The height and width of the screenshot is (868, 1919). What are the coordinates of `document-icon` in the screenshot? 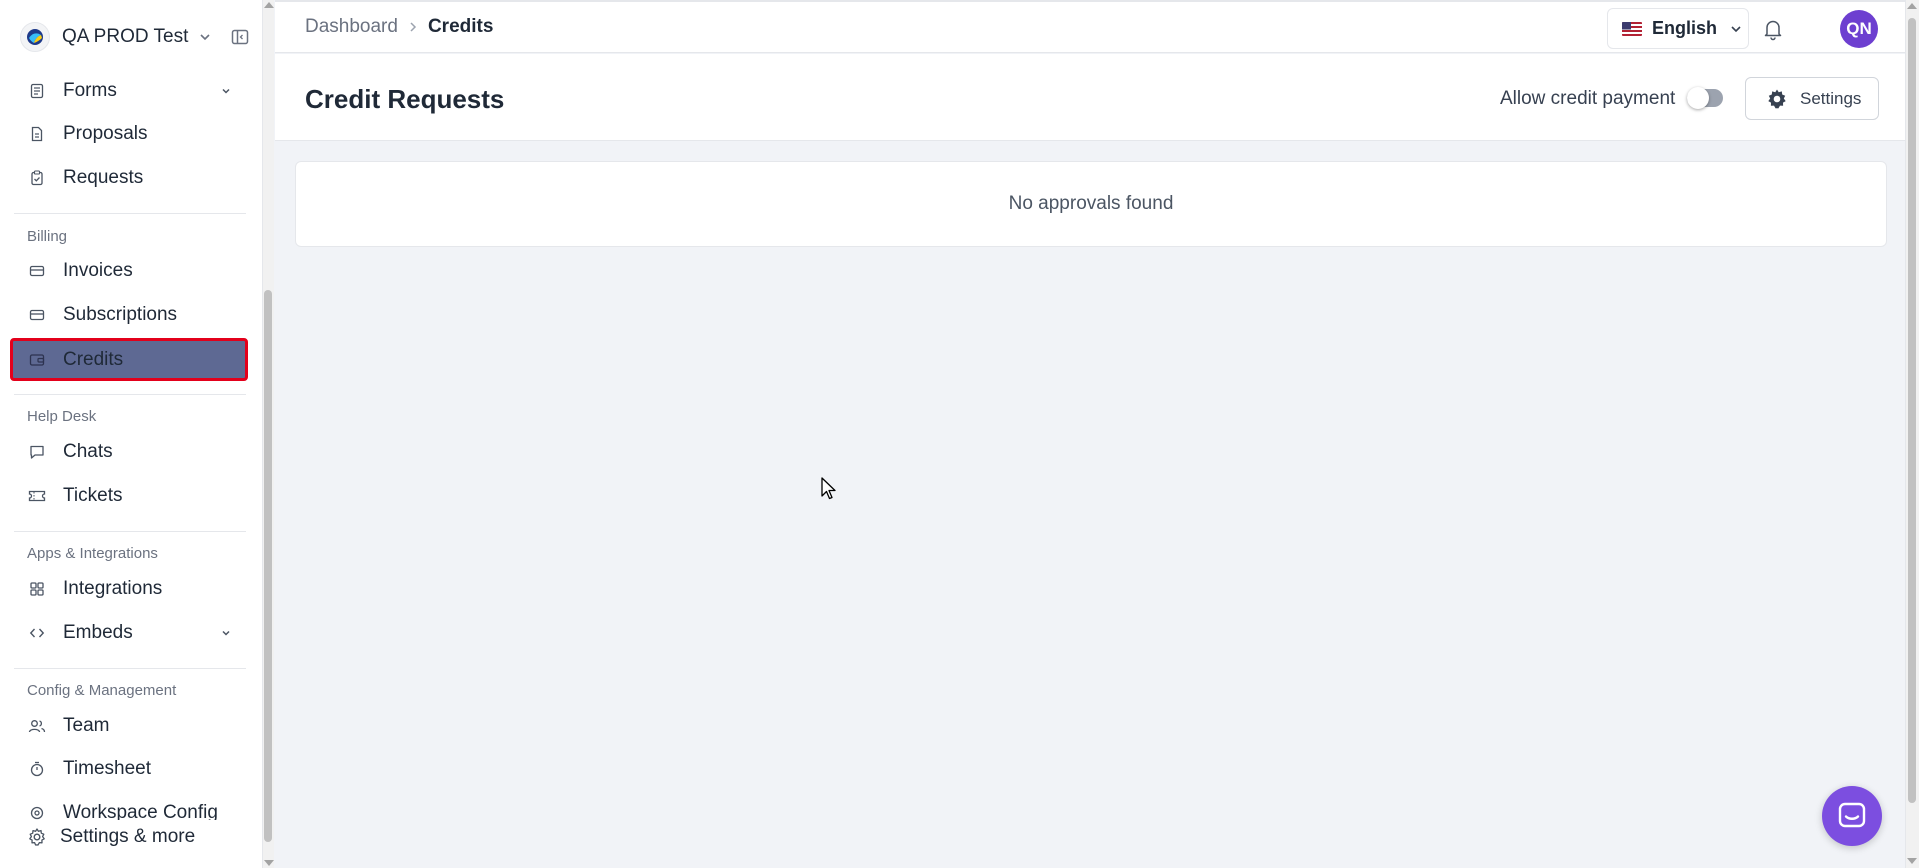 It's located at (37, 134).